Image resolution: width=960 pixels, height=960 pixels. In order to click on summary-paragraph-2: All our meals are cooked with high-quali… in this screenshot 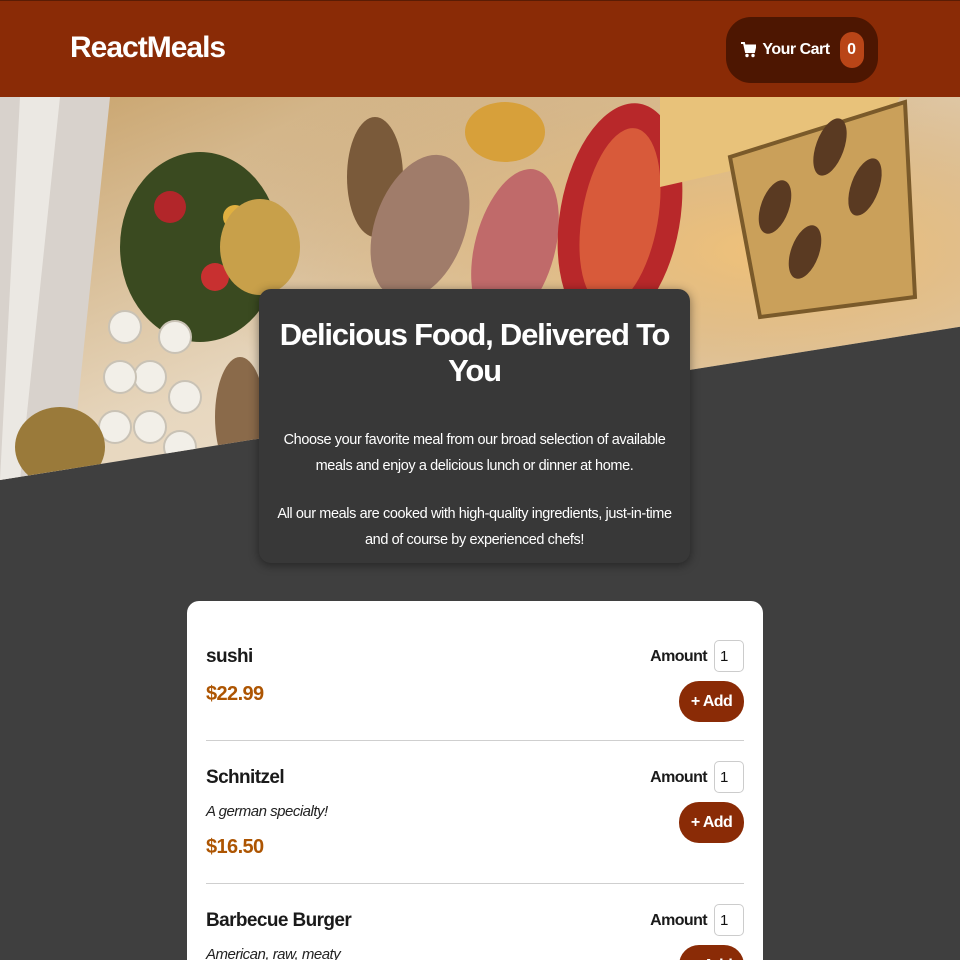, I will do `click(474, 527)`.